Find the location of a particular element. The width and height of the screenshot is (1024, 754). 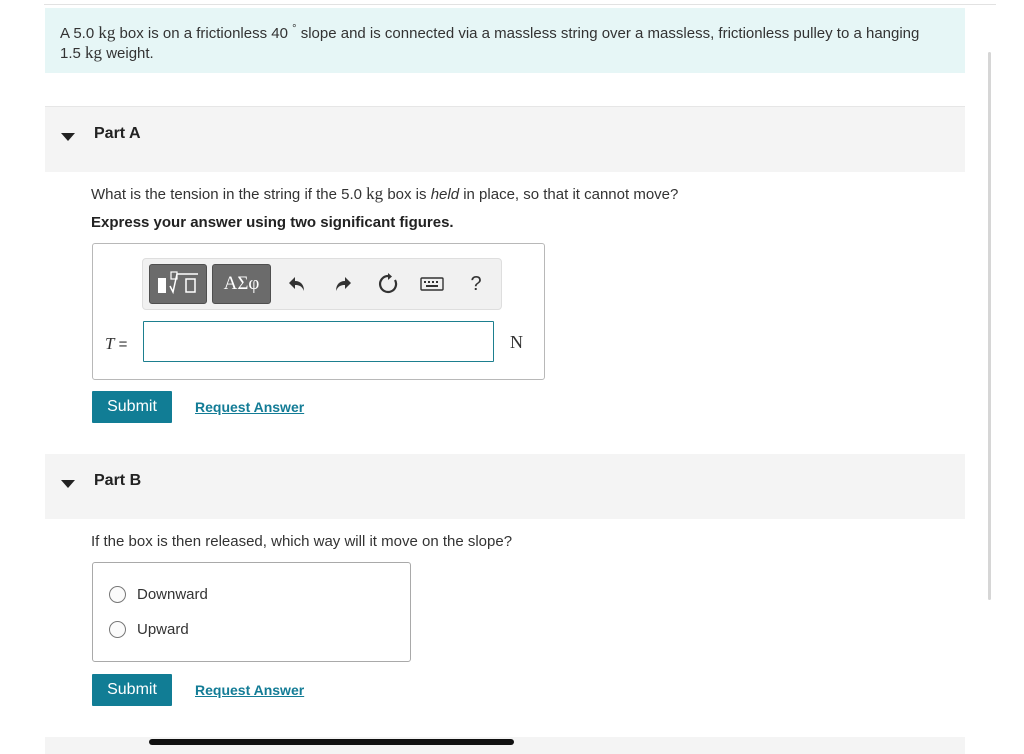

answer-choices: Downward Upward is located at coordinates (251, 612).